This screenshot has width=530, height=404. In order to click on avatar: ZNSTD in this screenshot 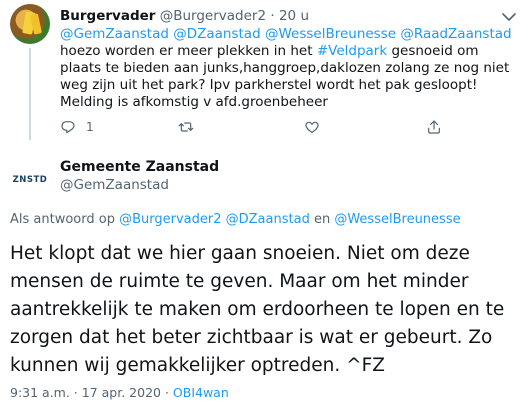, I will do `click(30, 180)`.